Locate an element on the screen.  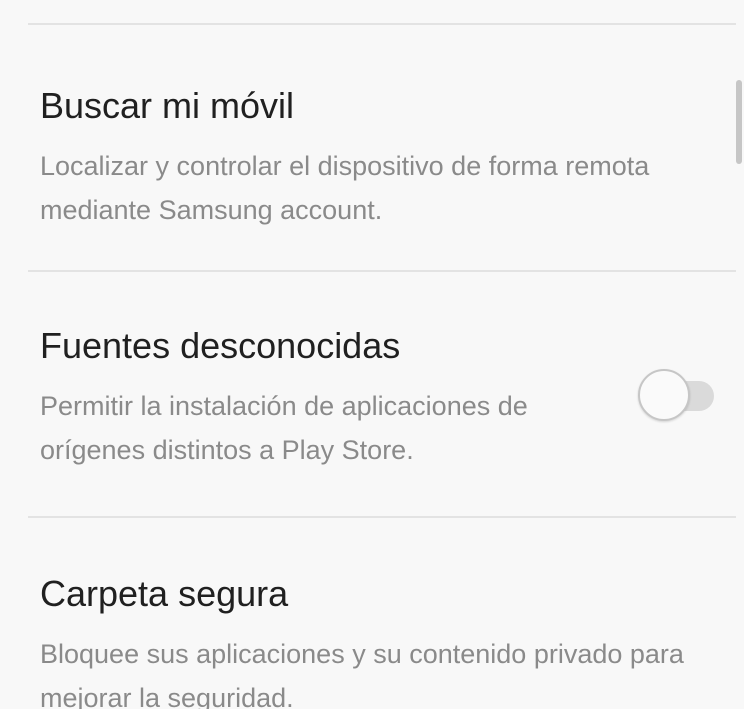
unknown-sources-toggle is located at coordinates (675, 396).